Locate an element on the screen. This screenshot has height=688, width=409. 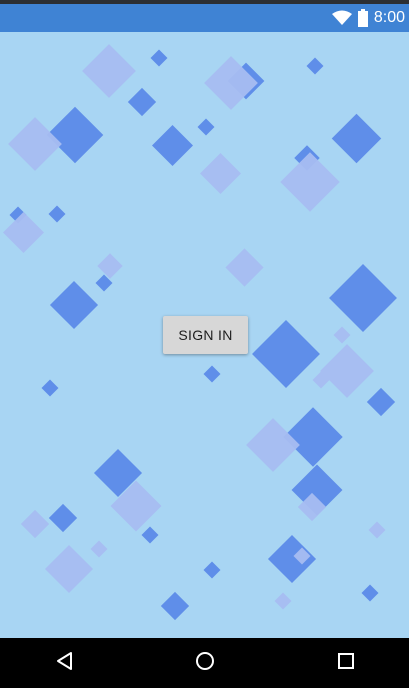
status-bar: 8:00 is located at coordinates (204, 18).